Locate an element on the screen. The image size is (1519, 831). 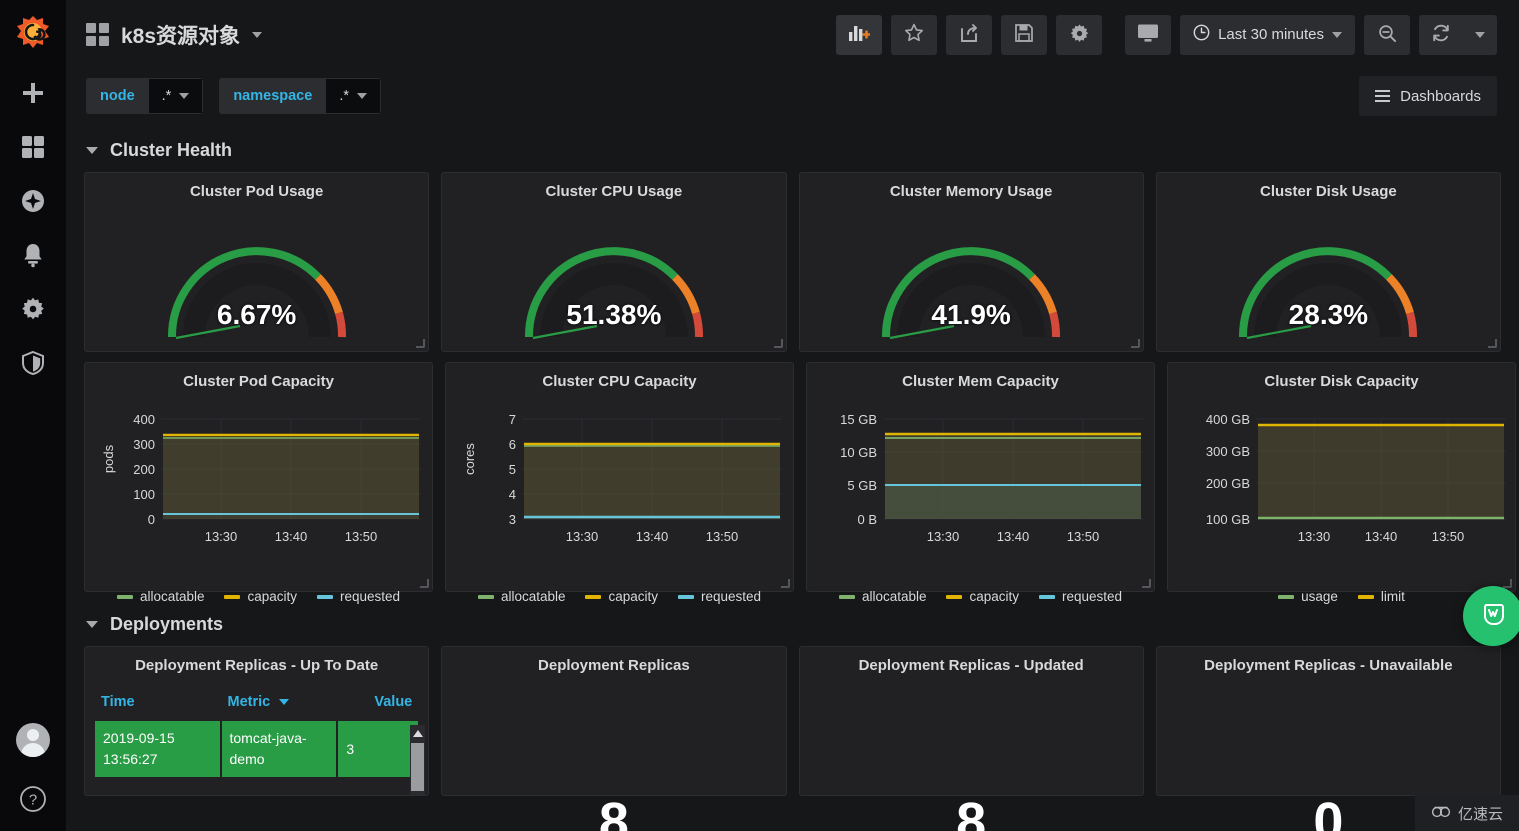
sidebar-item-explore is located at coordinates (33, 201).